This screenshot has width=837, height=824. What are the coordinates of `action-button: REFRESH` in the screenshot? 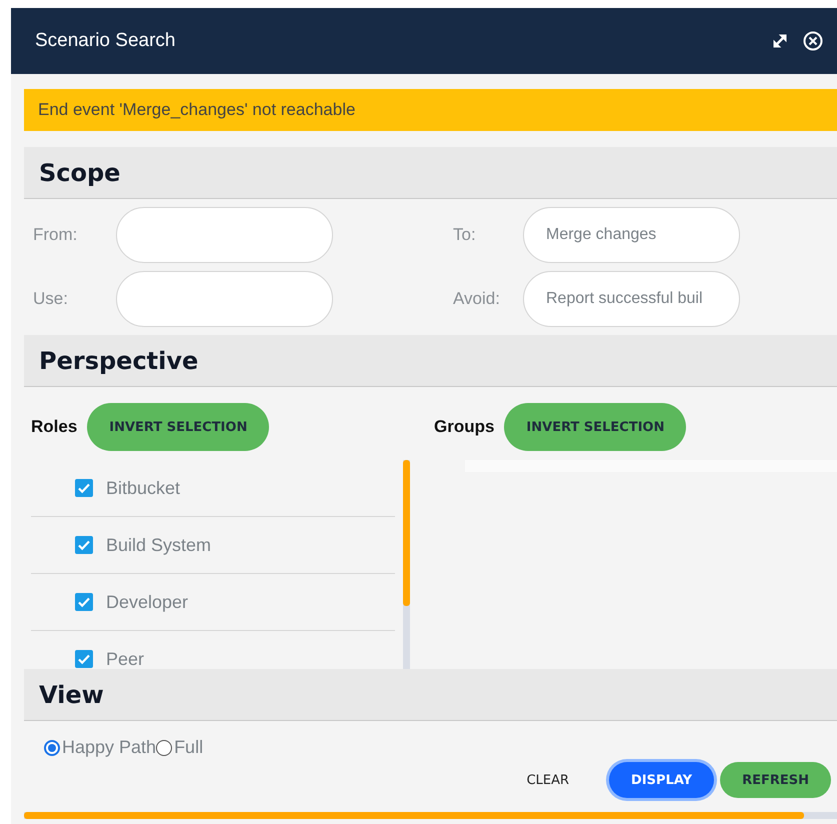 It's located at (775, 780).